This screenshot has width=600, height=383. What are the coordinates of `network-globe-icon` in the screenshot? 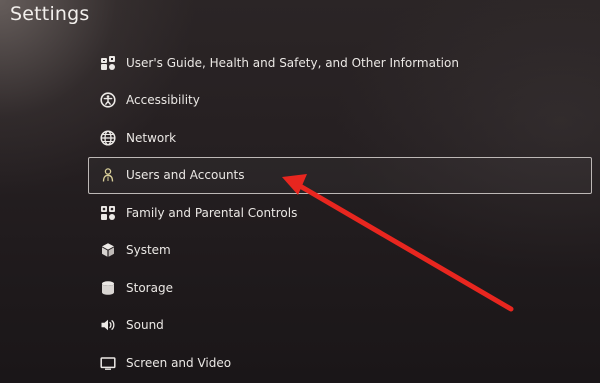 It's located at (108, 138).